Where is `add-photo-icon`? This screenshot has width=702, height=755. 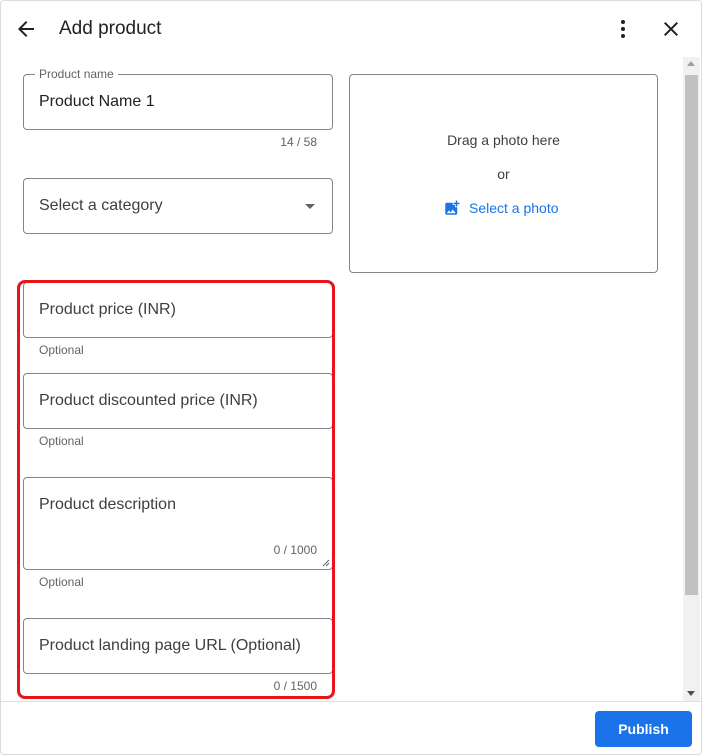 add-photo-icon is located at coordinates (452, 207).